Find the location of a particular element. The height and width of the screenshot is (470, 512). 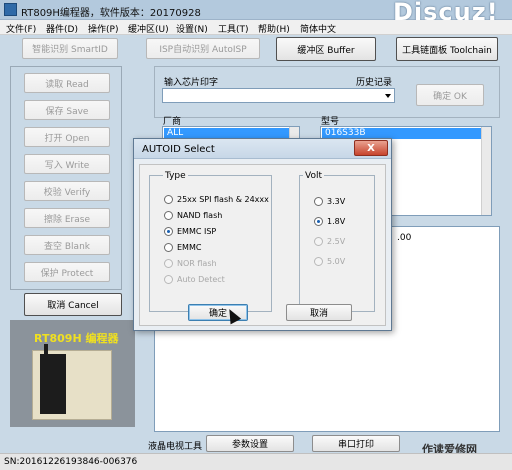

menu-settings: 设置(N) is located at coordinates (192, 28).